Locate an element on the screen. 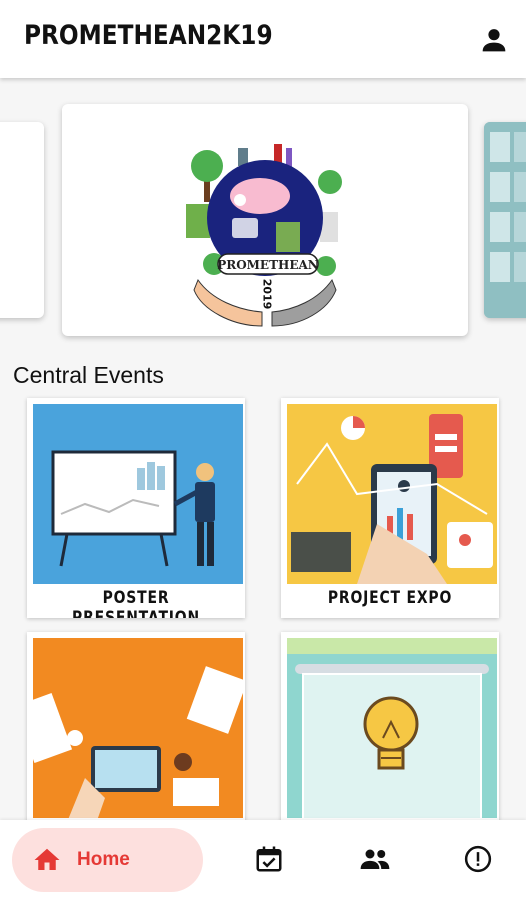 This screenshot has width=526, height=900. nav-home-button: Home is located at coordinates (107, 860).